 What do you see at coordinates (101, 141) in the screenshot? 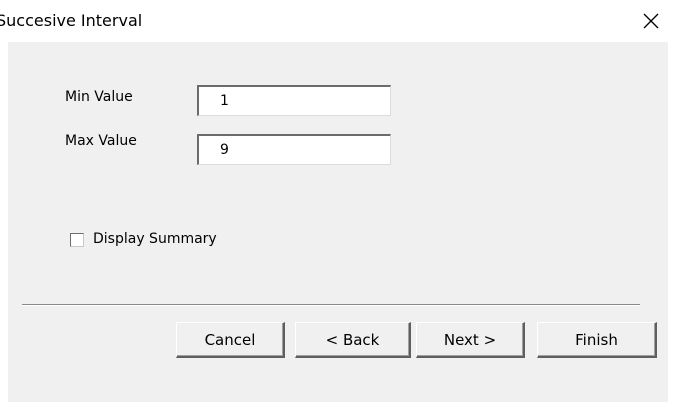
I see `max-value-label: Max Value` at bounding box center [101, 141].